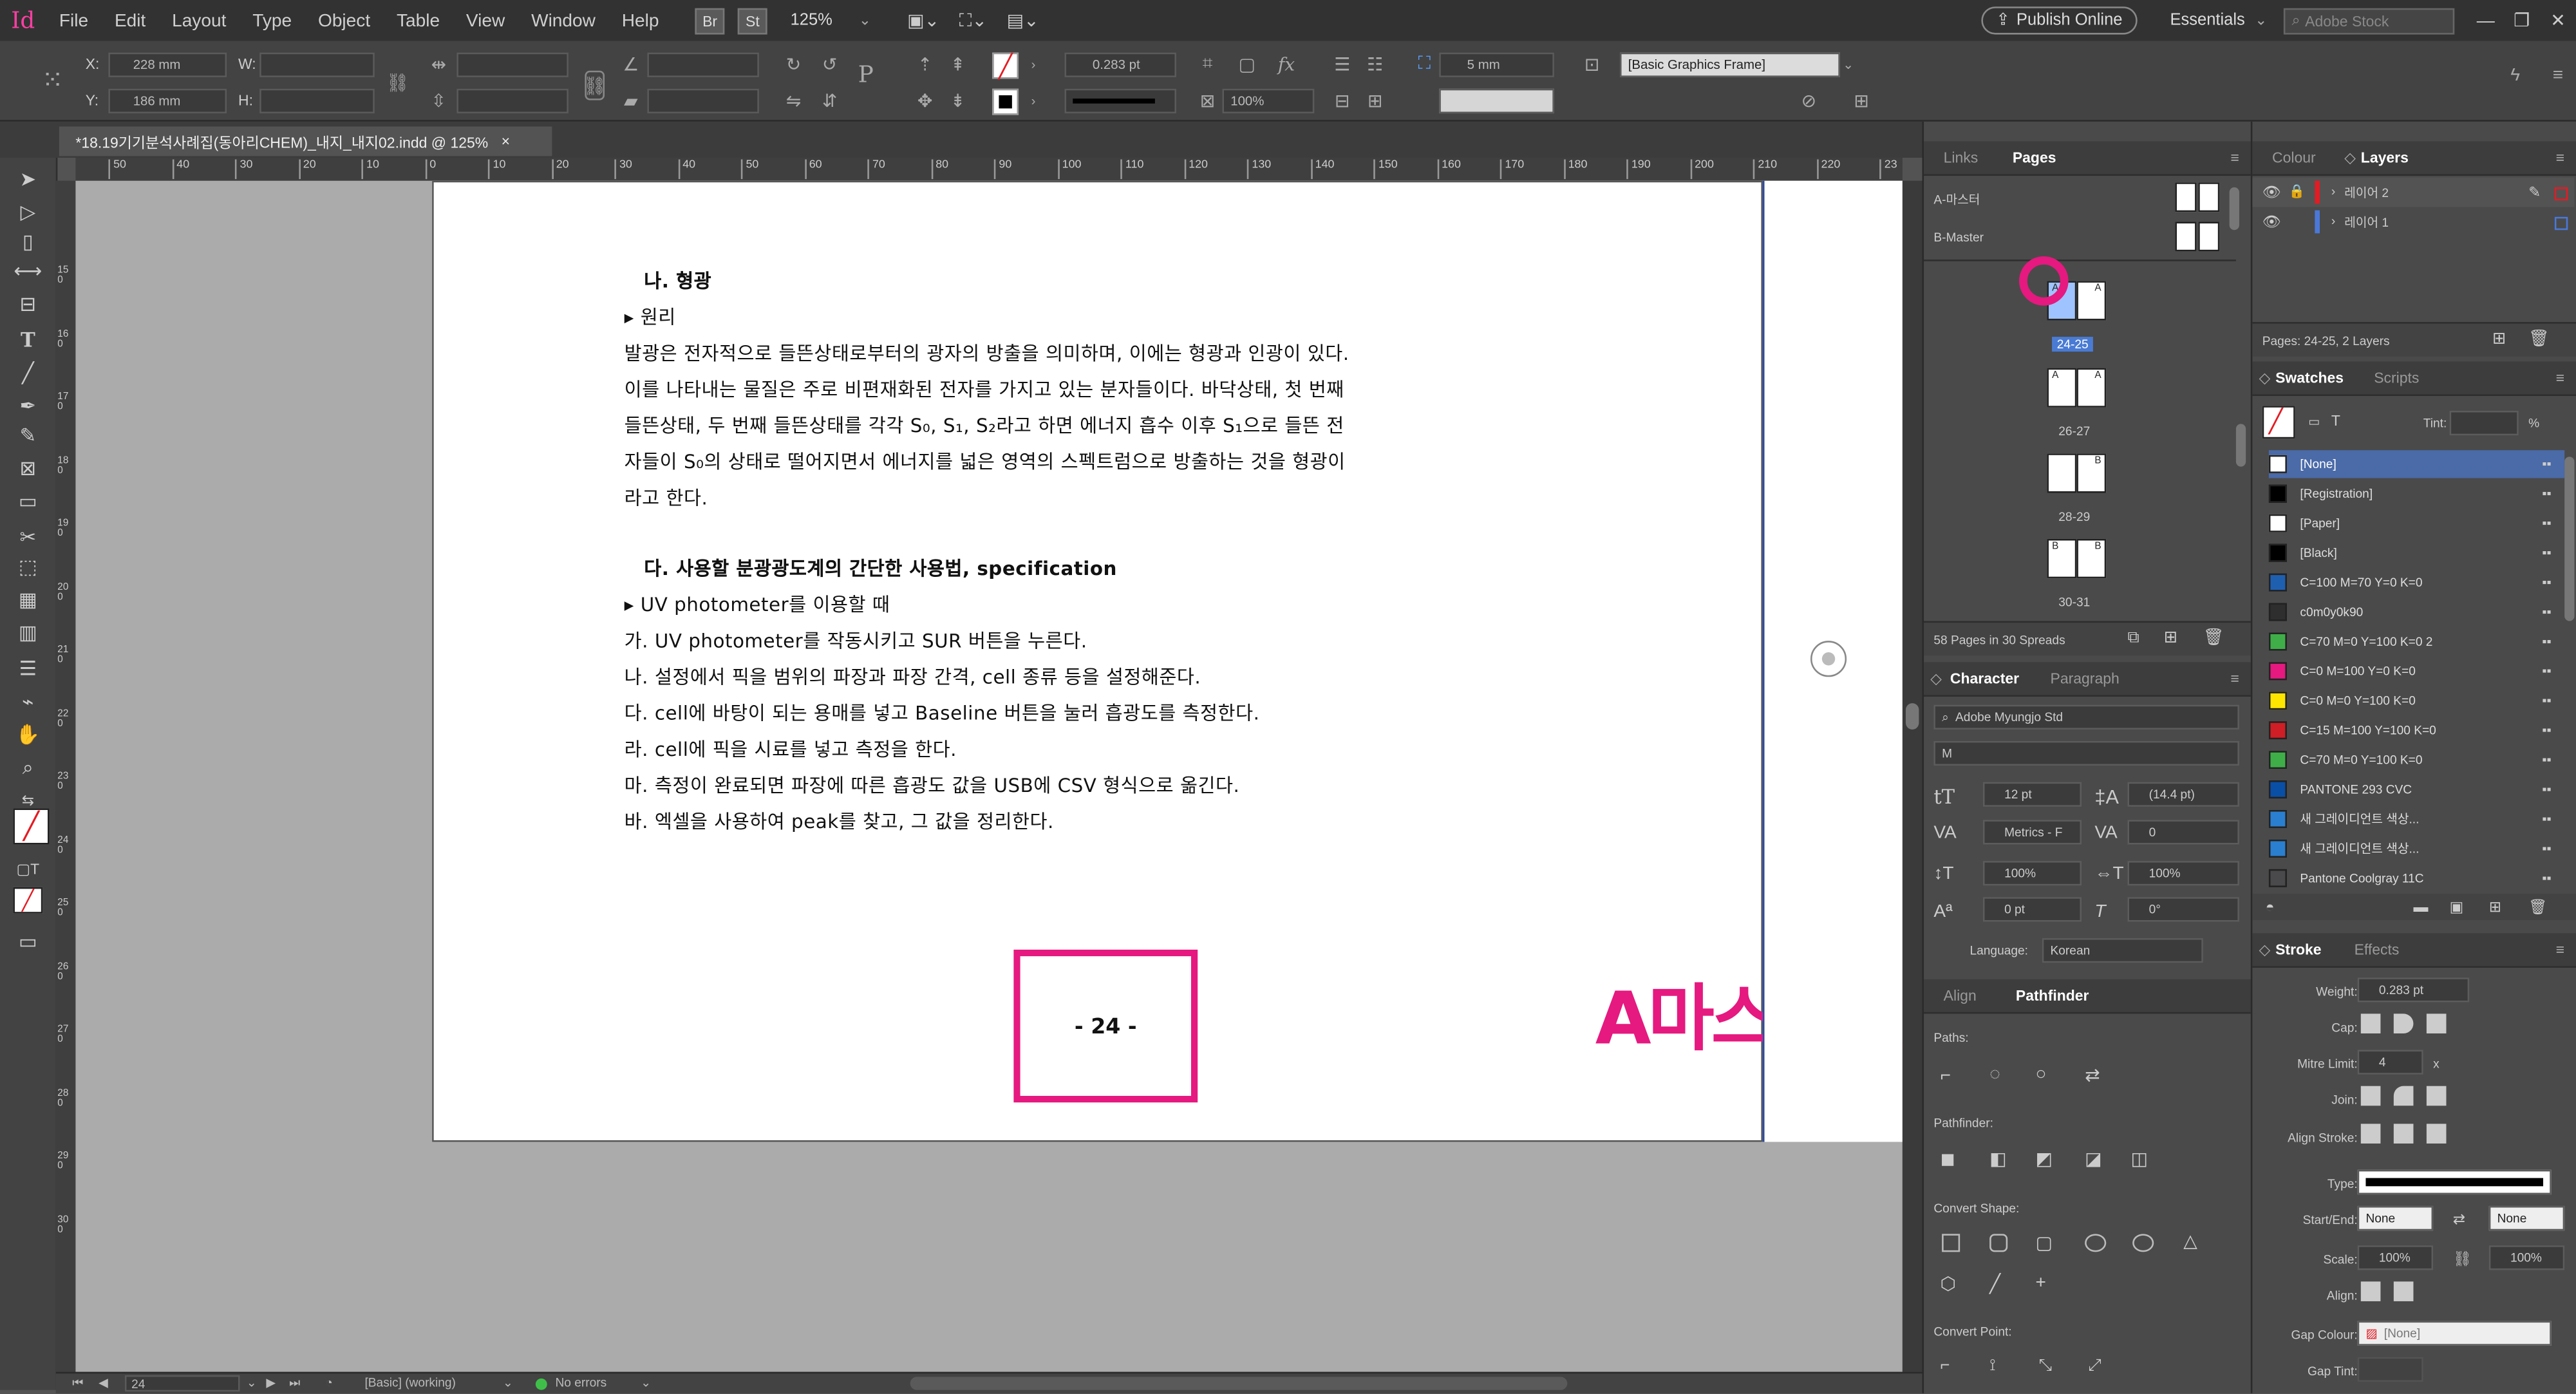 This screenshot has height=1394, width=2576. What do you see at coordinates (1861, 100) in the screenshot?
I see `new-style-icon: ⊞` at bounding box center [1861, 100].